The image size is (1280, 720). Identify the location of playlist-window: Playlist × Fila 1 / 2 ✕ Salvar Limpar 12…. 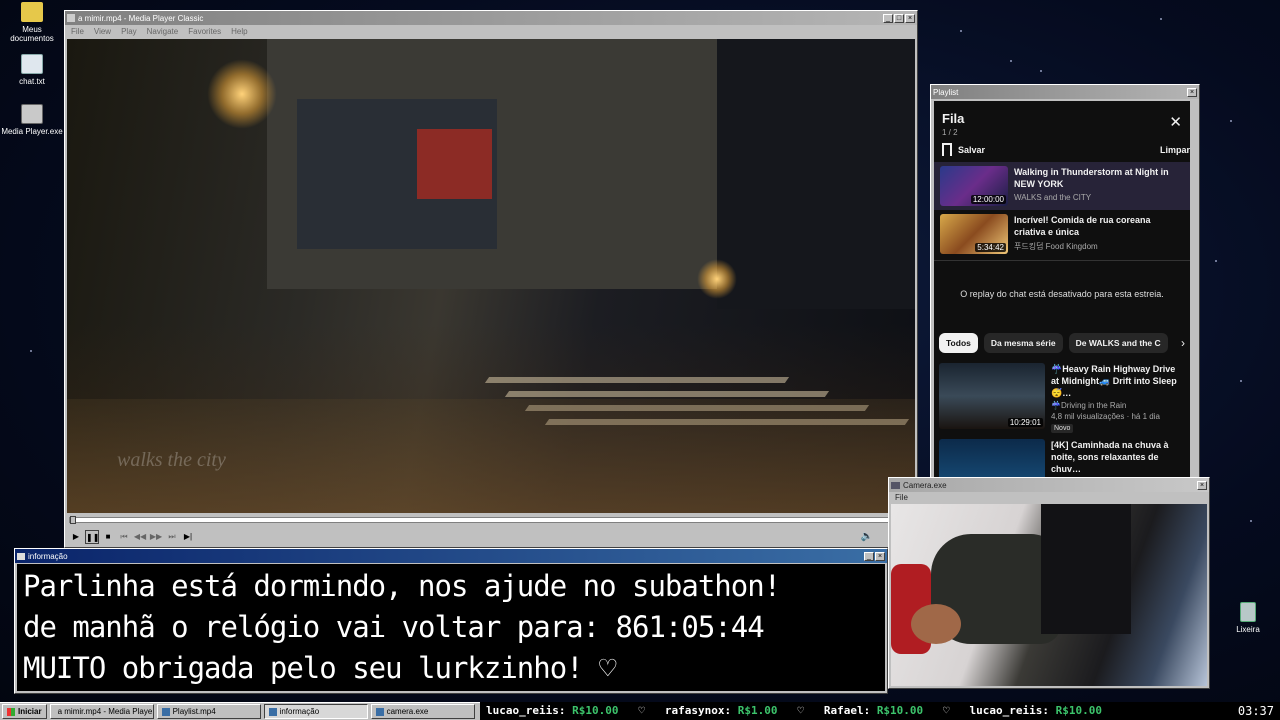
(1065, 284).